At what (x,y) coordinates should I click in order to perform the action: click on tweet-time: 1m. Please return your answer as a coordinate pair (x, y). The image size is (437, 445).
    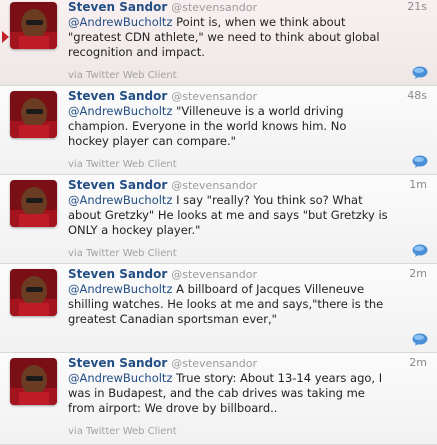
    Looking at the image, I should click on (418, 184).